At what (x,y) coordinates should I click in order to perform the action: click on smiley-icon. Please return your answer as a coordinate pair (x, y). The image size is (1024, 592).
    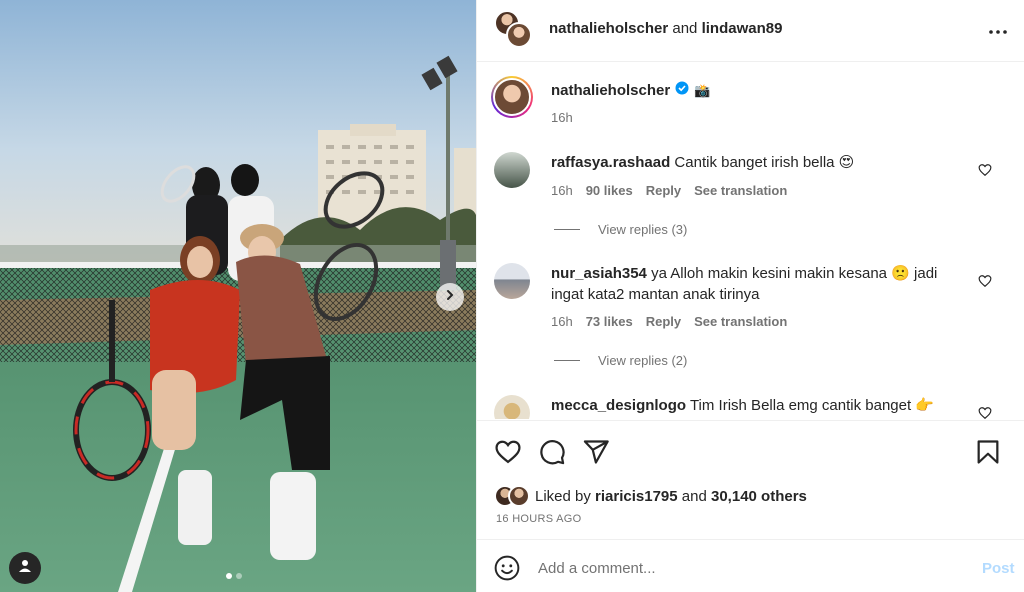
    Looking at the image, I should click on (507, 568).